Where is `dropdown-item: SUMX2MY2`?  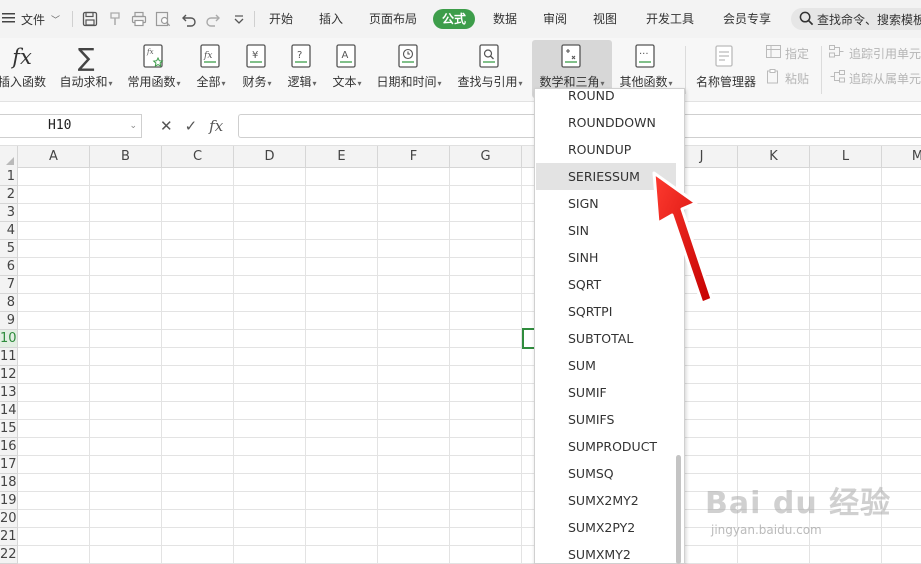 dropdown-item: SUMX2MY2 is located at coordinates (606, 500).